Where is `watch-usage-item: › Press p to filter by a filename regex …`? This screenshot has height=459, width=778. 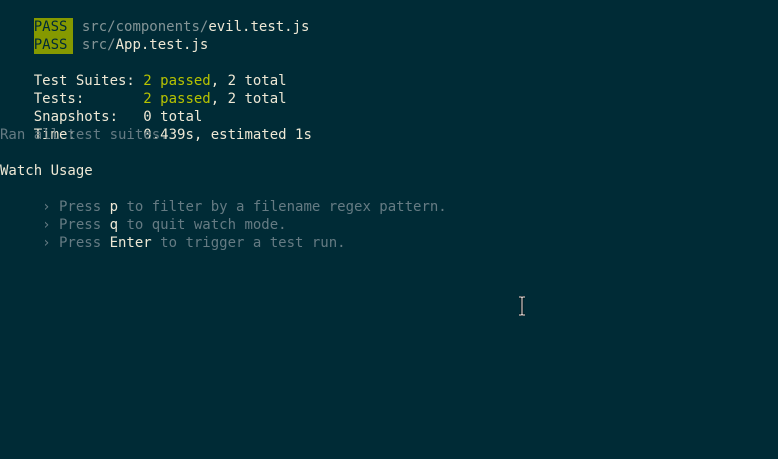
watch-usage-item: › Press p to filter by a filename regex … is located at coordinates (240, 207).